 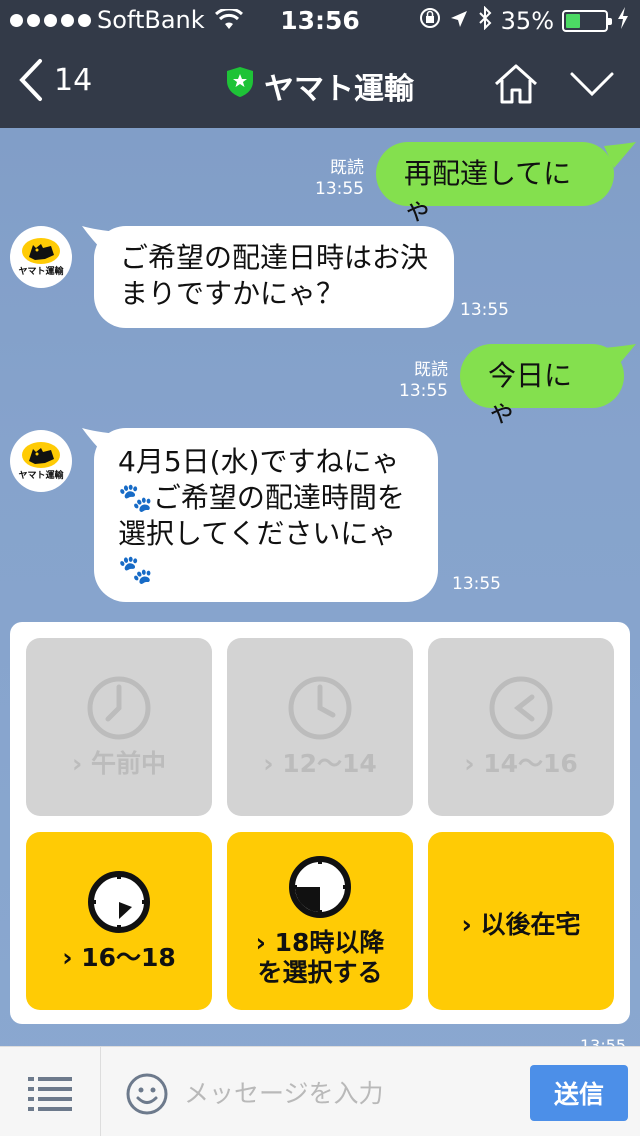 What do you see at coordinates (485, 20) in the screenshot?
I see `bluetooth-icon` at bounding box center [485, 20].